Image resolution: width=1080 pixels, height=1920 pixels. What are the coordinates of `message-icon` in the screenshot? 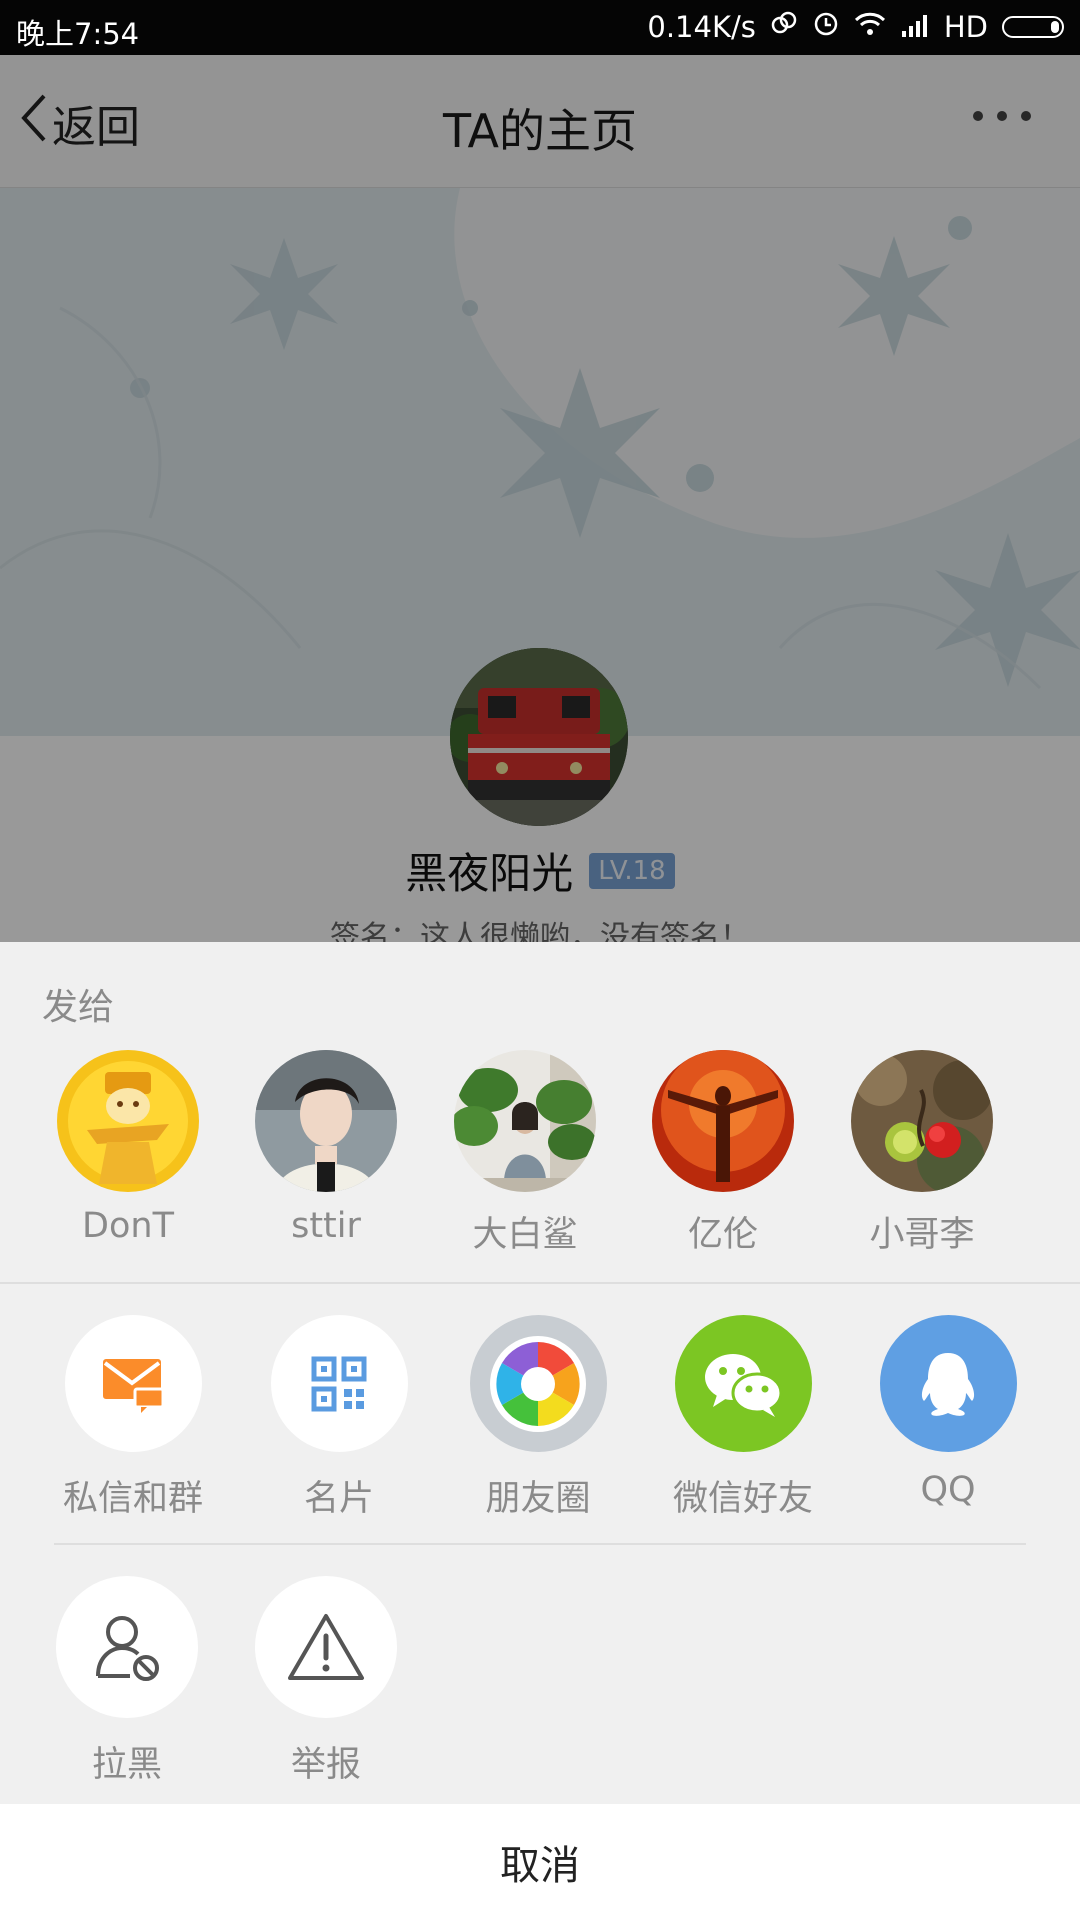 It's located at (133, 1383).